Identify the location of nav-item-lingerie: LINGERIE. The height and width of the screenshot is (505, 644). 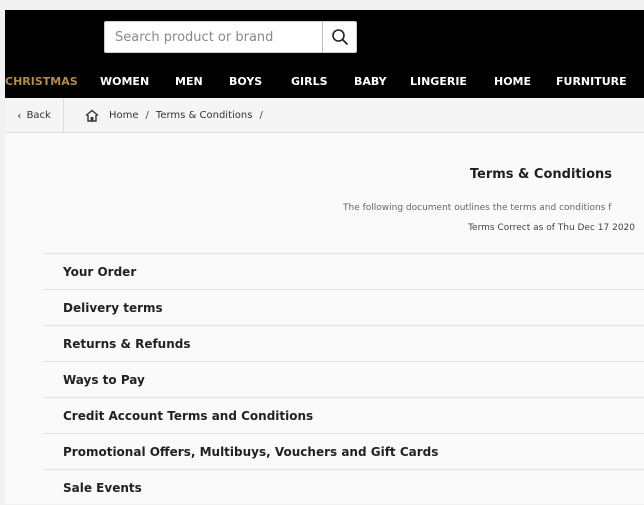
(438, 81).